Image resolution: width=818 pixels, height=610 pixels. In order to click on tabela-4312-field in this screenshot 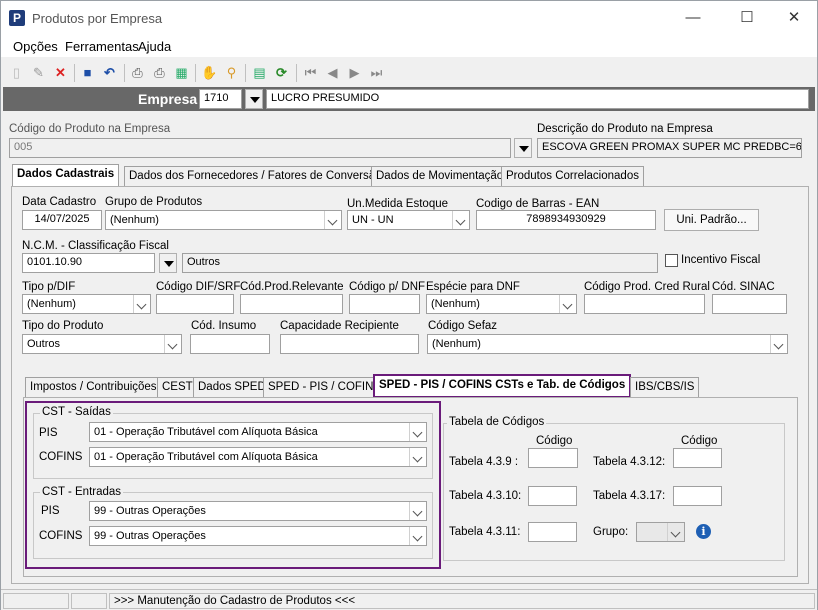, I will do `click(697, 458)`.